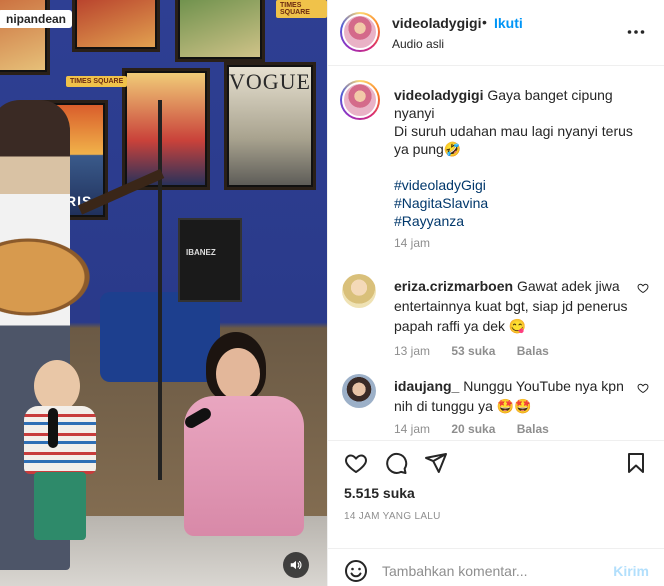  I want to click on more-options-icon, so click(636, 32).